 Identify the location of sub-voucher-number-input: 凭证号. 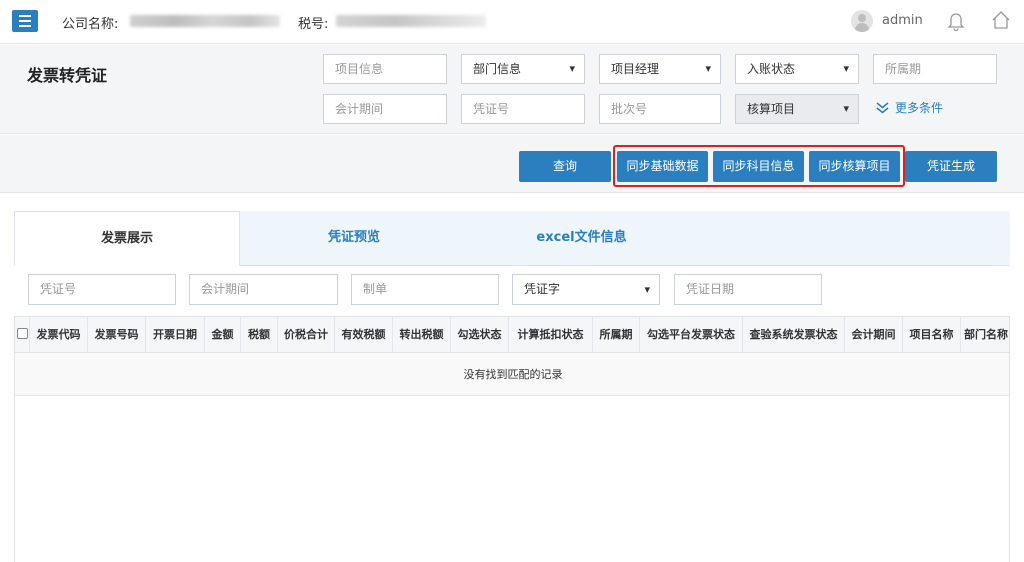
(102, 289).